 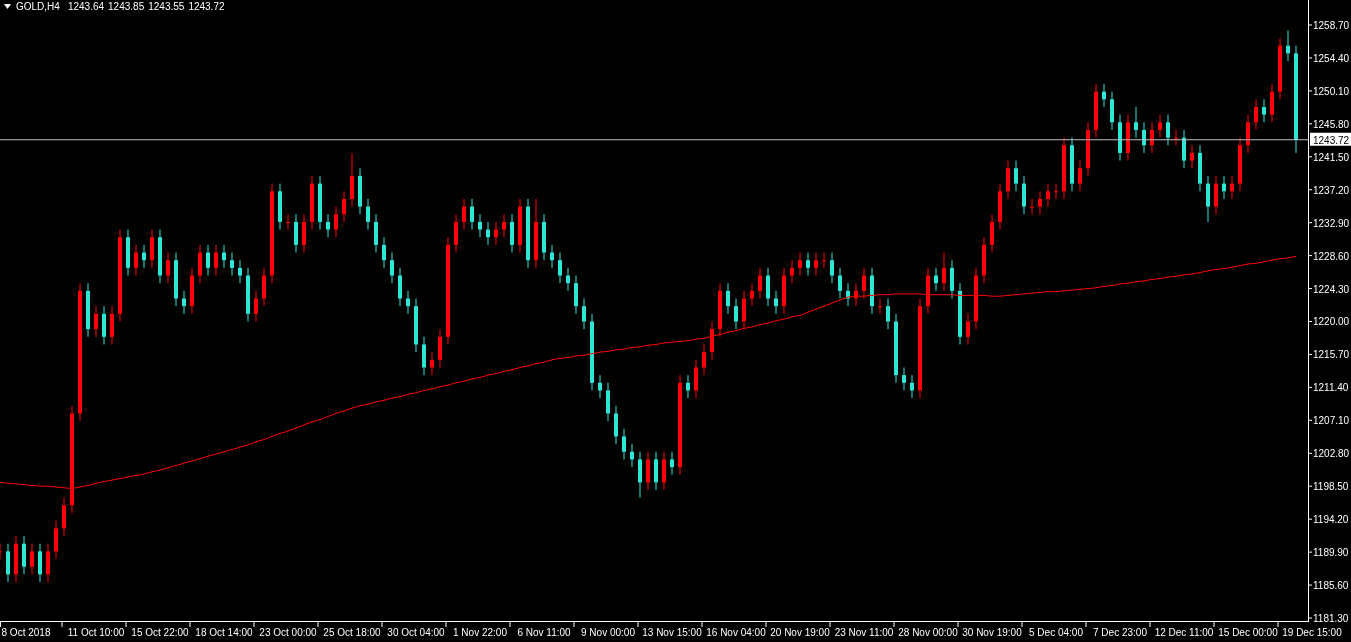 What do you see at coordinates (126, 6) in the screenshot?
I see `quote-value: 1243.85` at bounding box center [126, 6].